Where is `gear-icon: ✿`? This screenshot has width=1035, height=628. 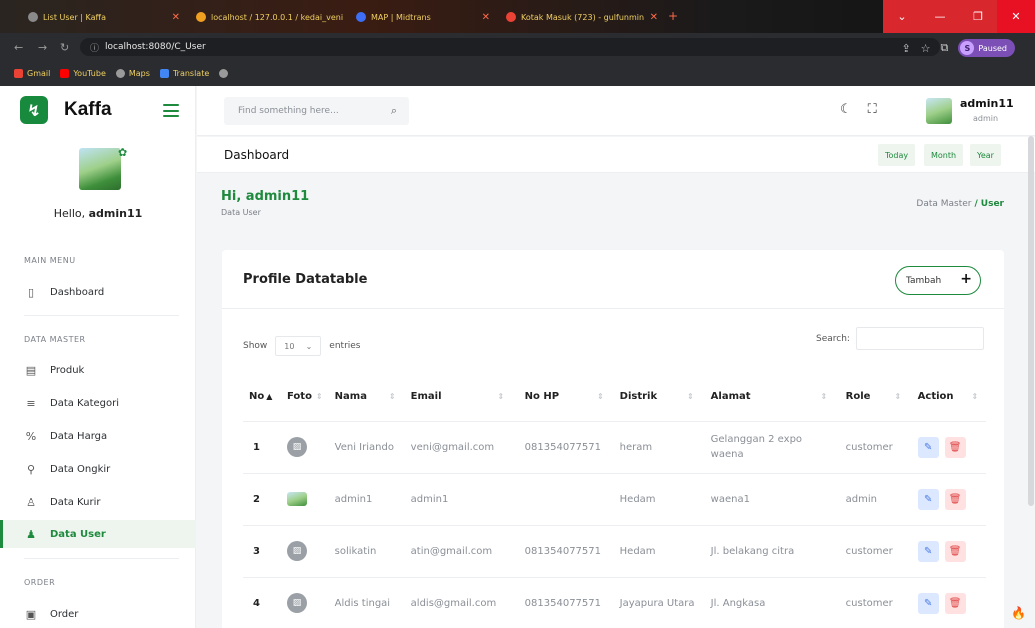
gear-icon: ✿ is located at coordinates (122, 152).